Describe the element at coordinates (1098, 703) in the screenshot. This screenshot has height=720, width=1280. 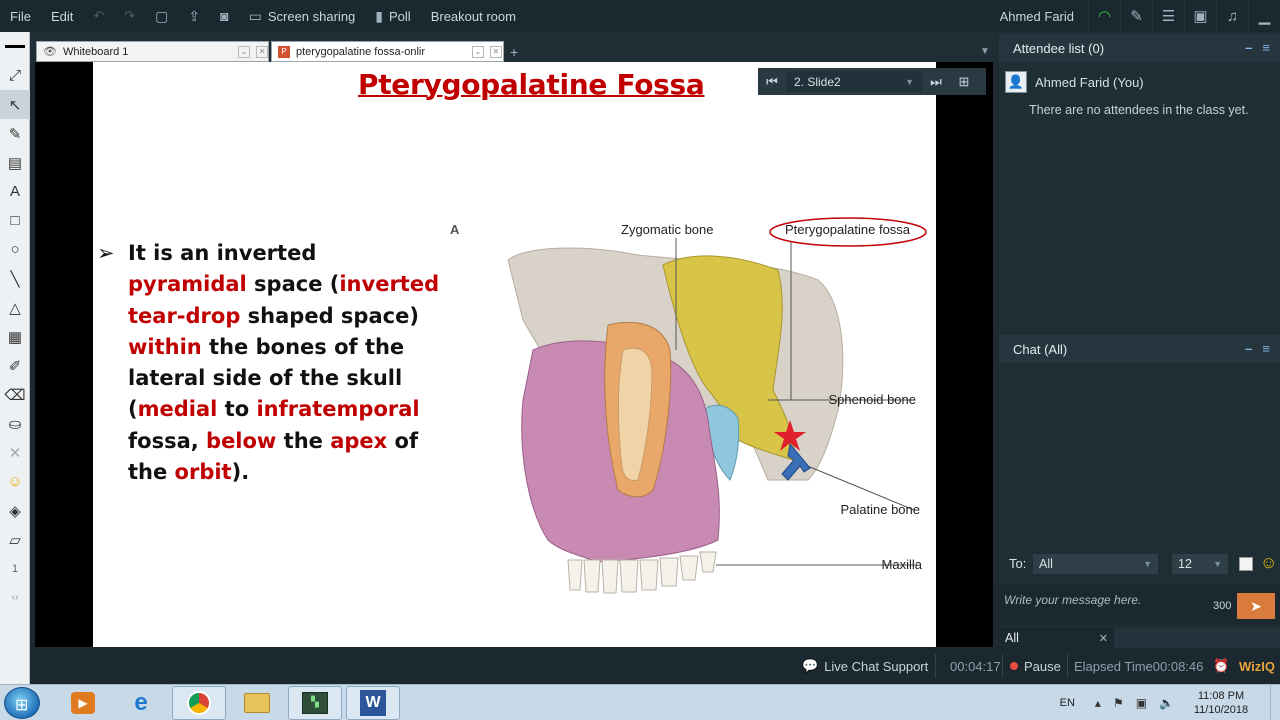
I see `show-hidden-icons-icon: ▴` at that location.